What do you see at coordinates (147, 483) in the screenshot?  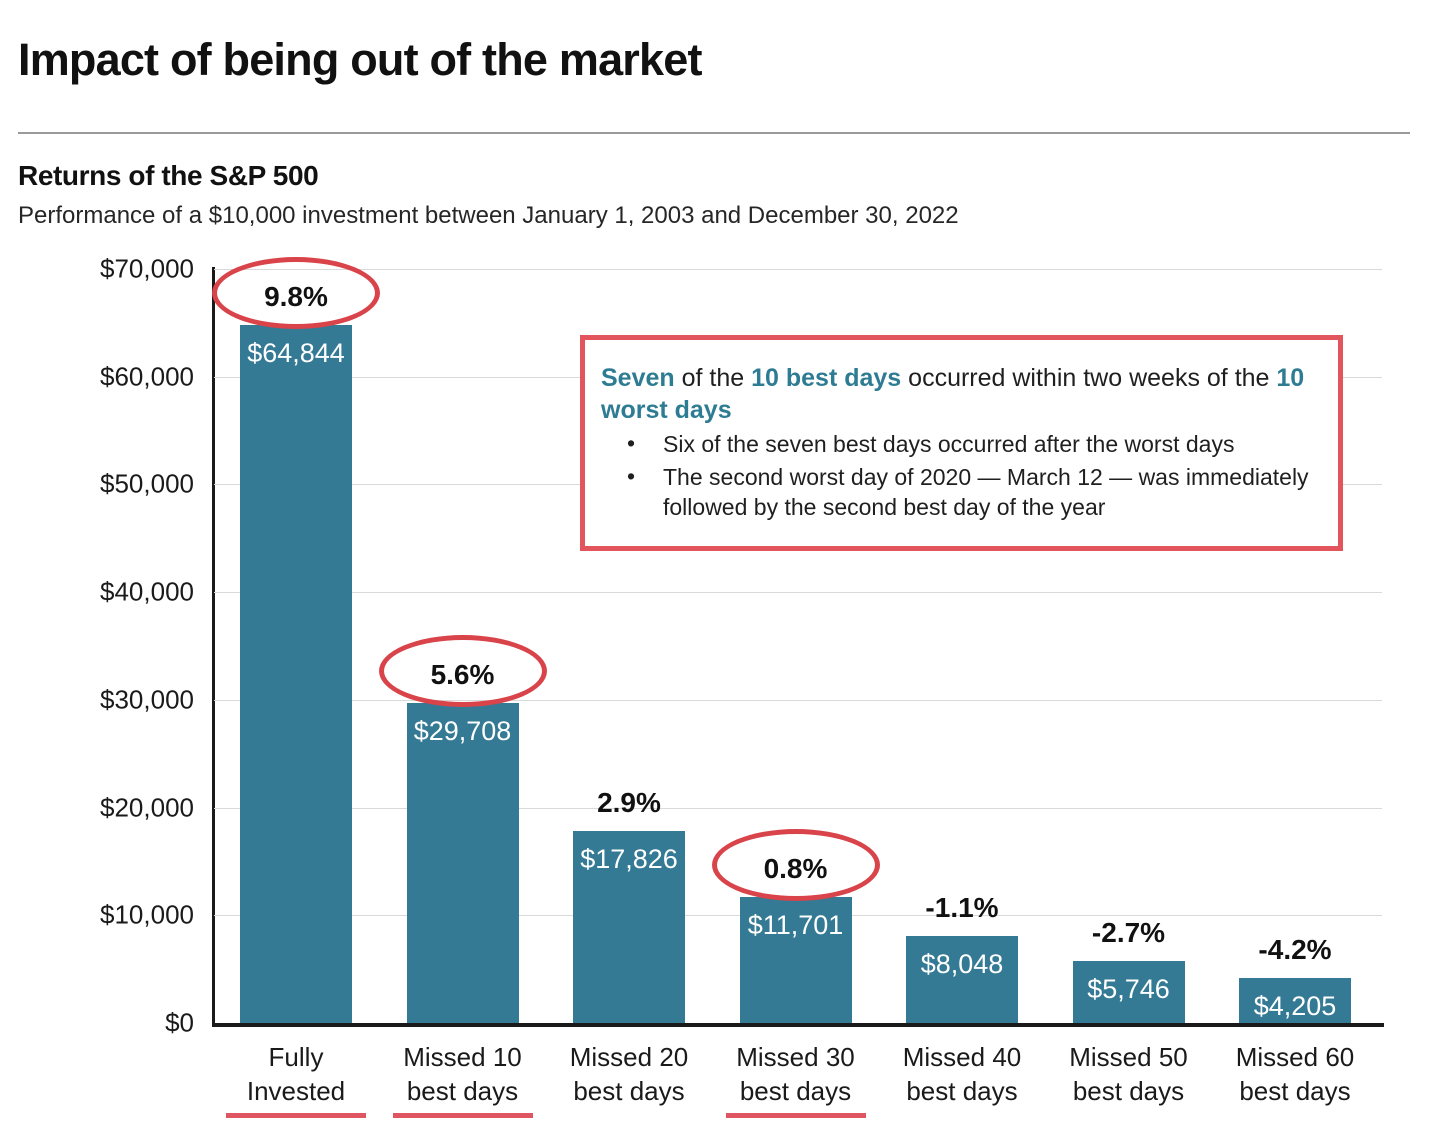 I see `y-axis-tick-label: $50,000` at bounding box center [147, 483].